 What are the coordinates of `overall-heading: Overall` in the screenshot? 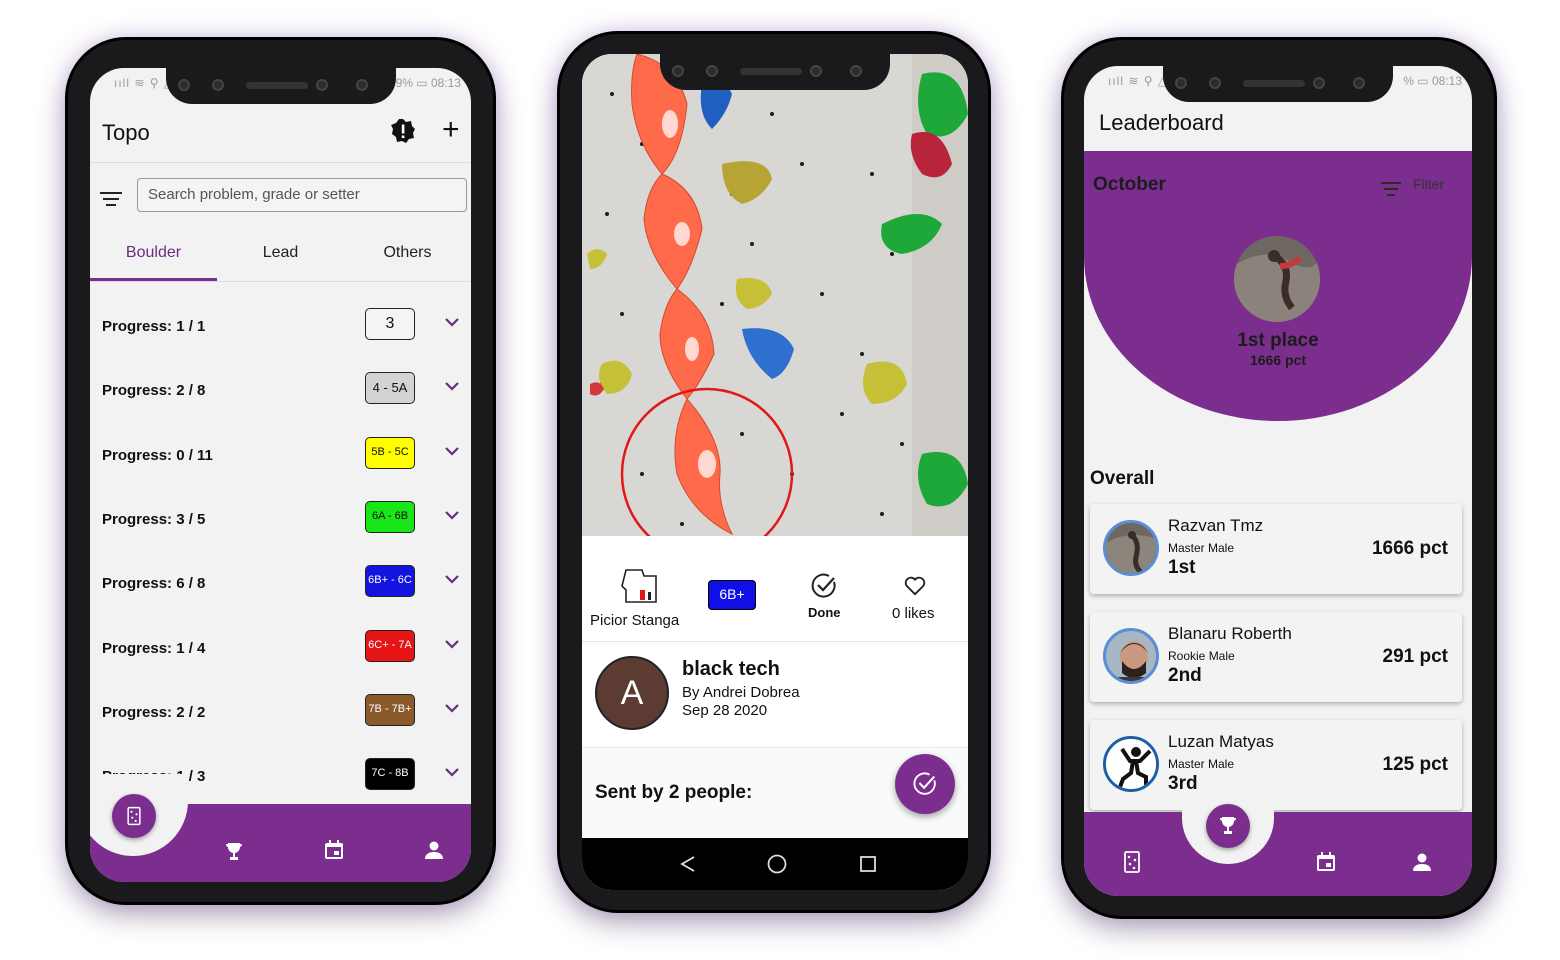 It's located at (1122, 478).